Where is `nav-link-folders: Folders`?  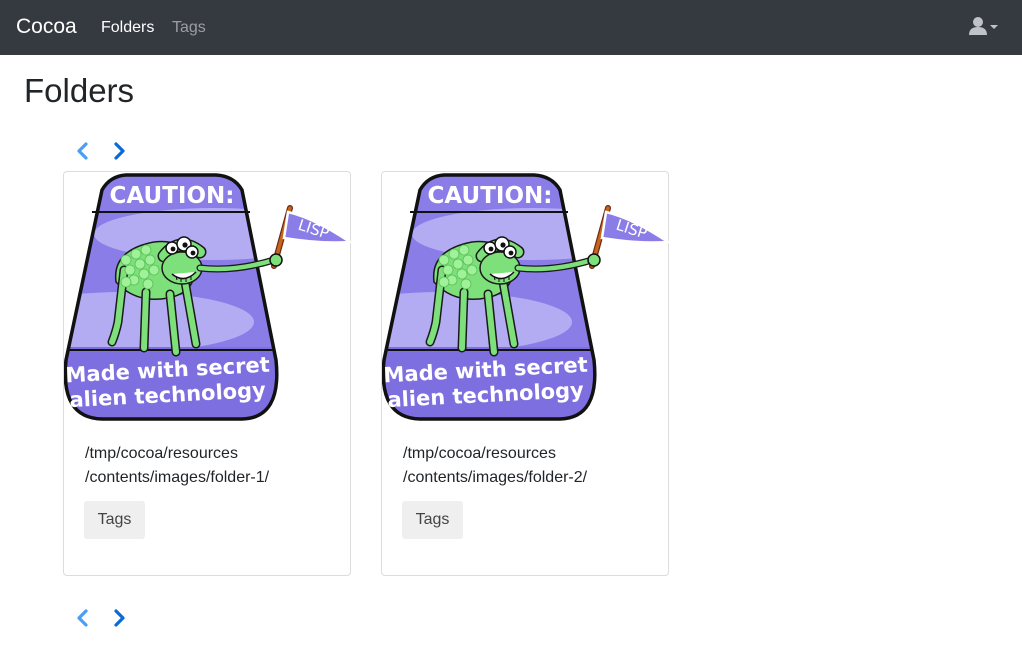
nav-link-folders: Folders is located at coordinates (127, 28).